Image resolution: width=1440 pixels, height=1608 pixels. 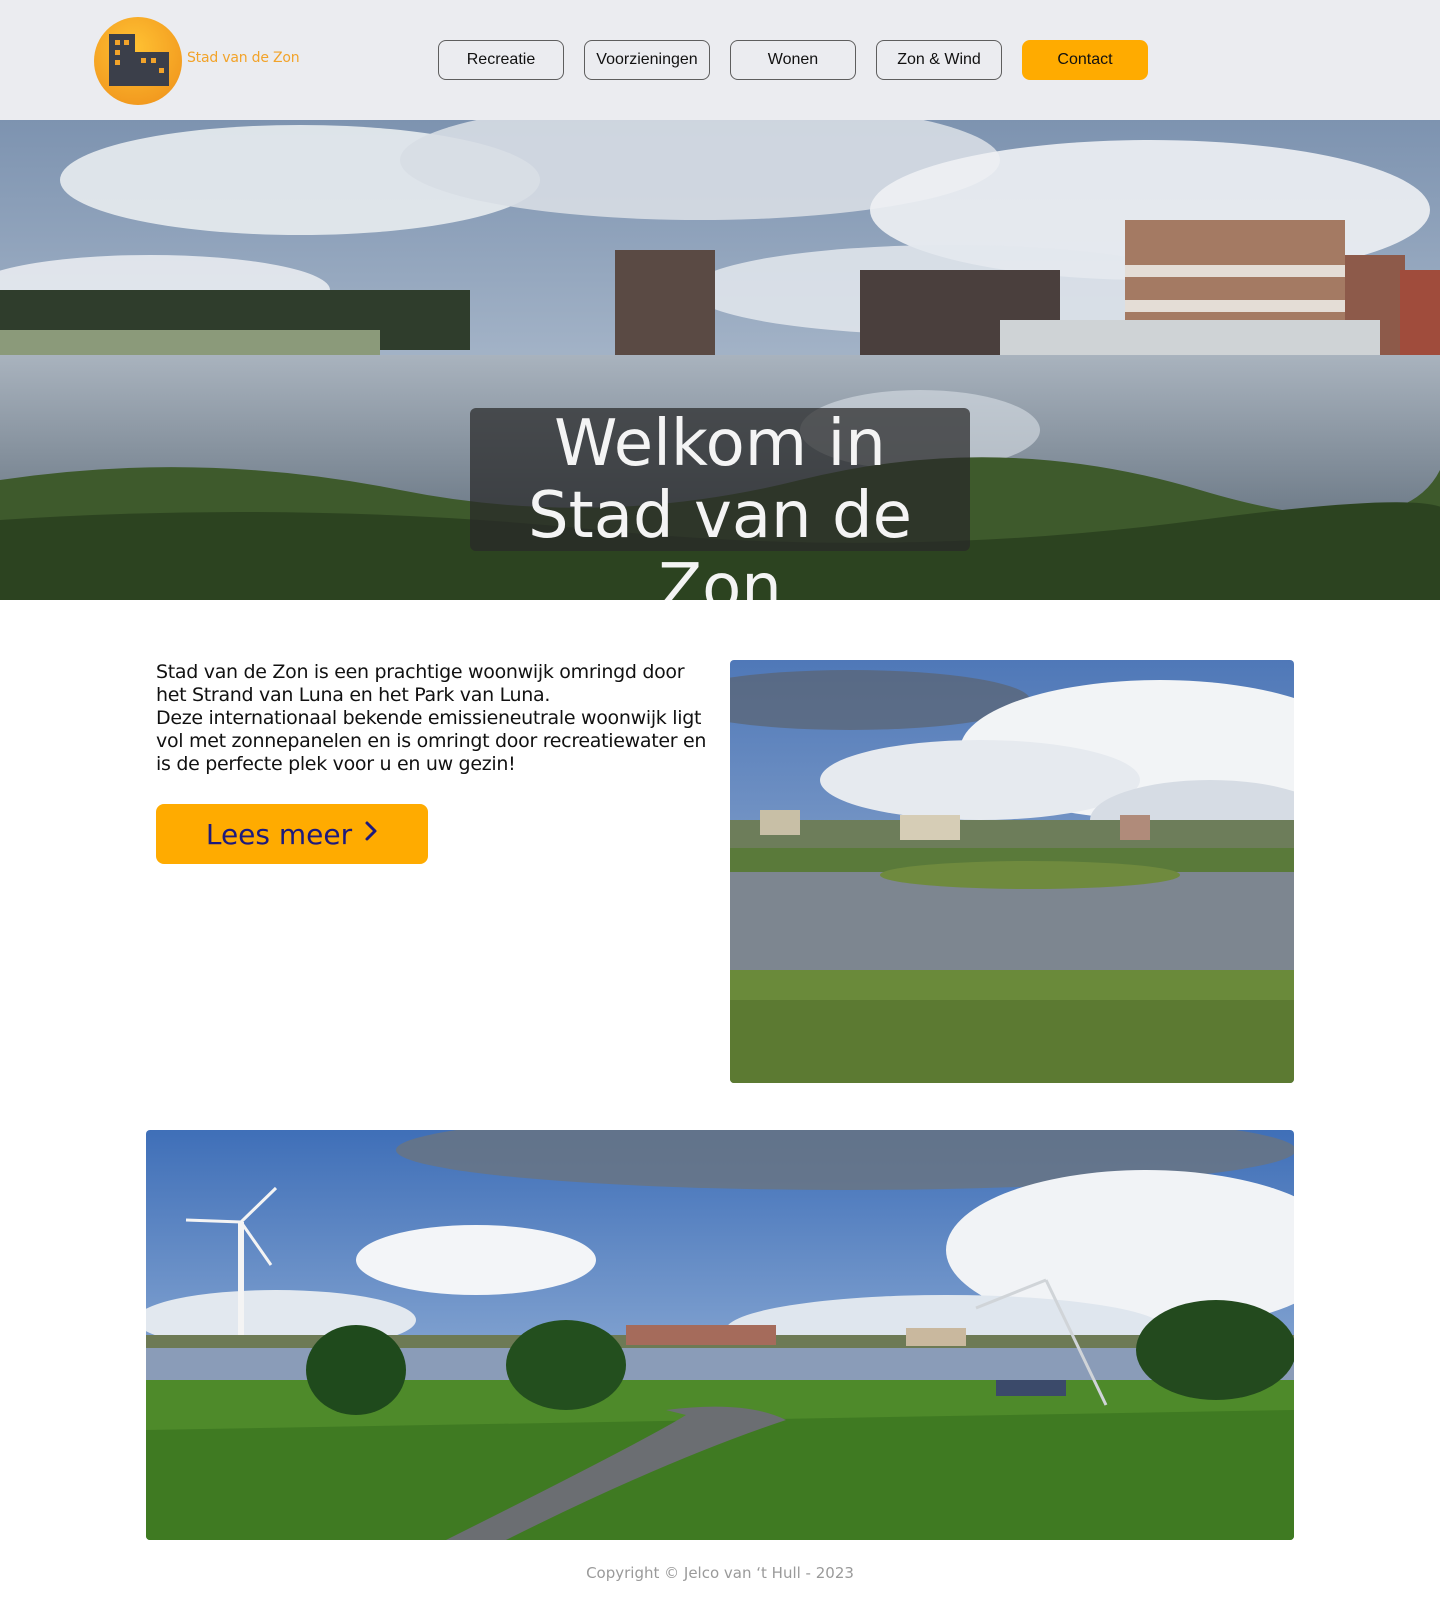 What do you see at coordinates (243, 58) in the screenshot?
I see `logo-text: Stad van de Zon` at bounding box center [243, 58].